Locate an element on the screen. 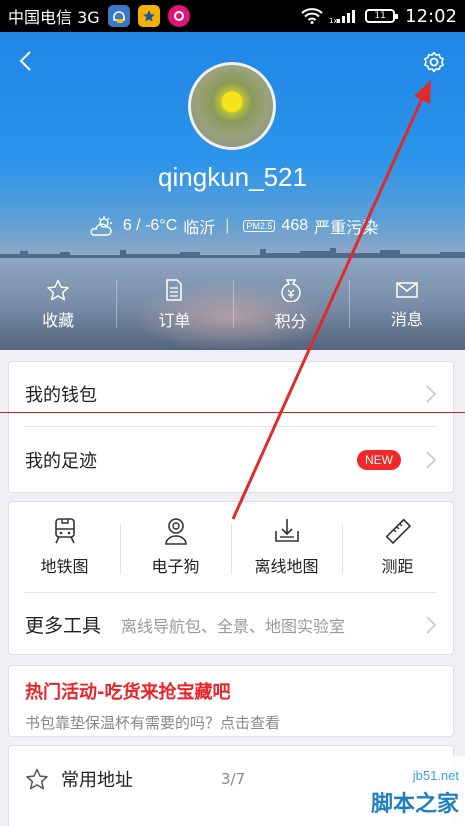  wallet-row: 我的钱包 is located at coordinates (231, 394).